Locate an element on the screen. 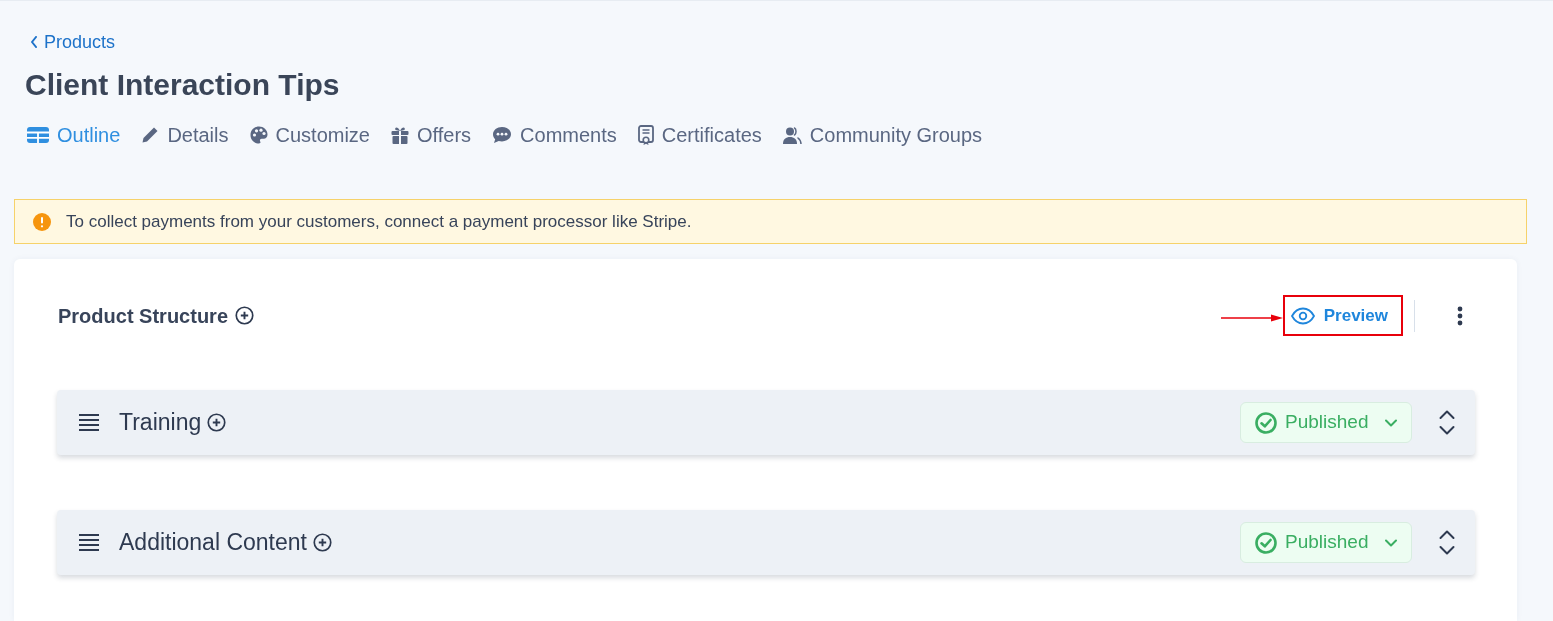 The image size is (1553, 621). tab: Community Groups is located at coordinates (881, 135).